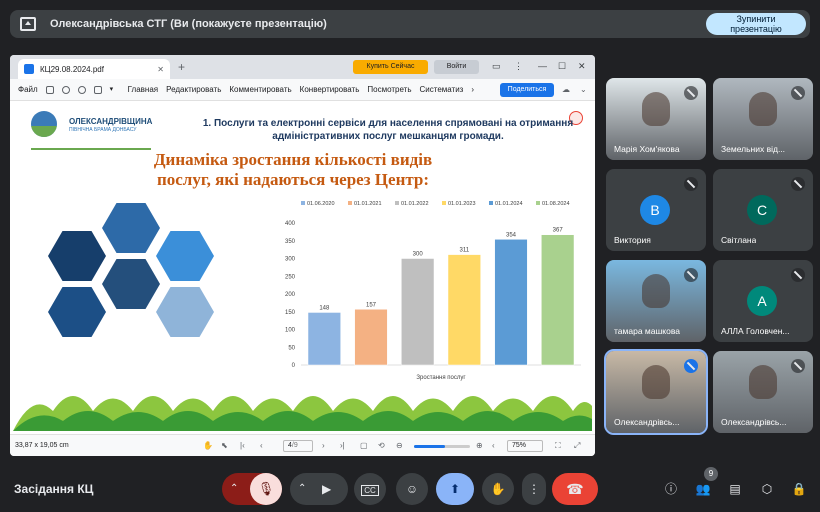 The height and width of the screenshot is (512, 820). I want to click on print-icon, so click(49, 89).